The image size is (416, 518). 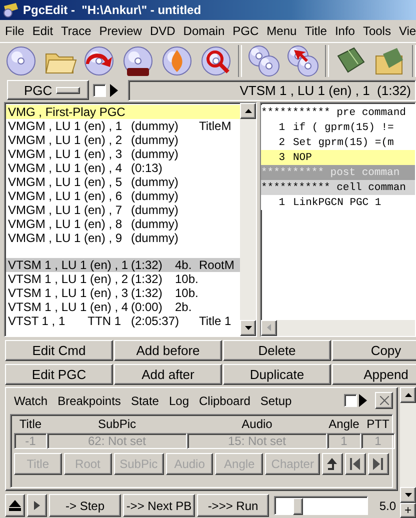 What do you see at coordinates (163, 31) in the screenshot?
I see `menu-item: DVD` at bounding box center [163, 31].